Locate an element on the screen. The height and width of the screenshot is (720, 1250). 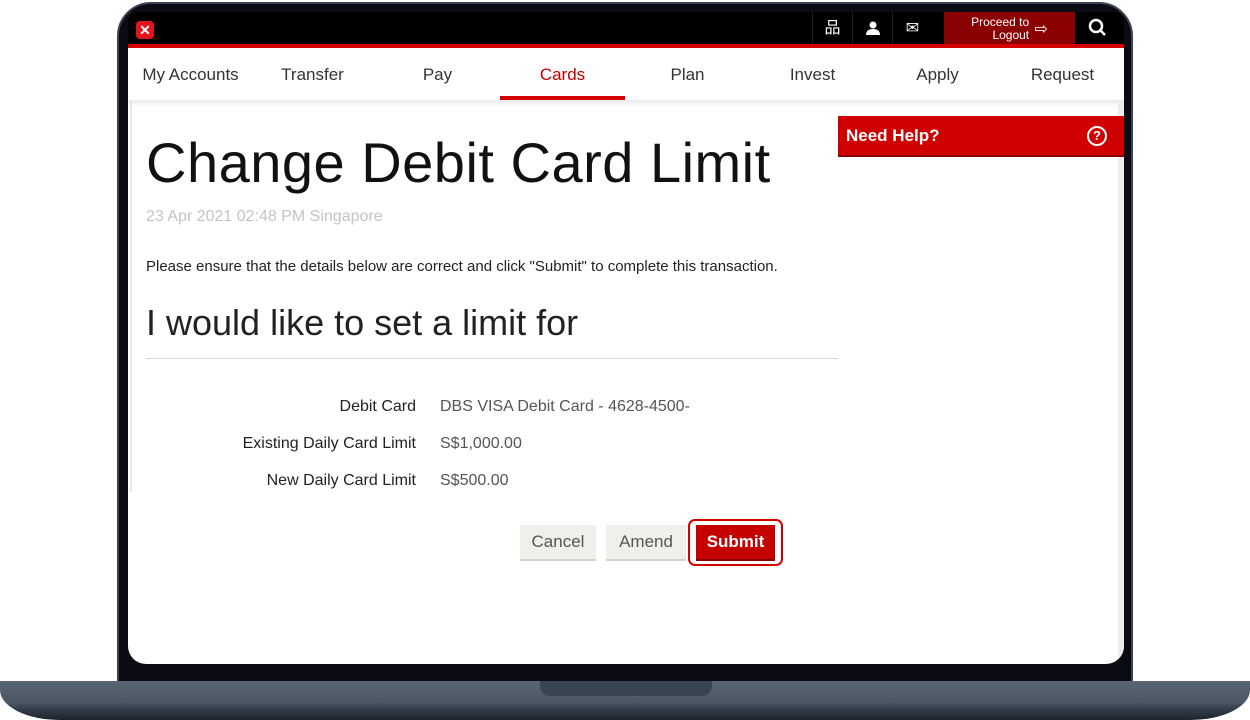
submit-button: Submit is located at coordinates (735, 543).